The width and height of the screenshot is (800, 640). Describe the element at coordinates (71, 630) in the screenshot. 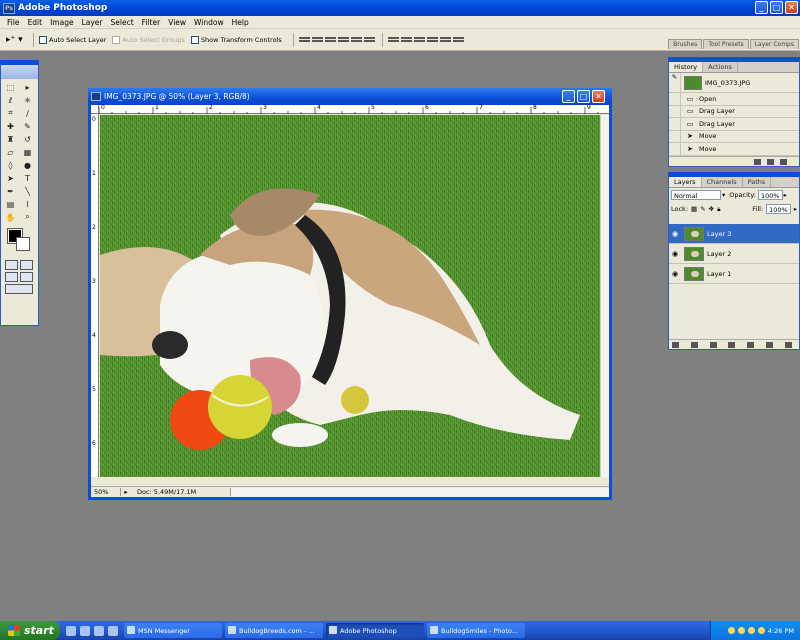

I see `ie-icon` at that location.